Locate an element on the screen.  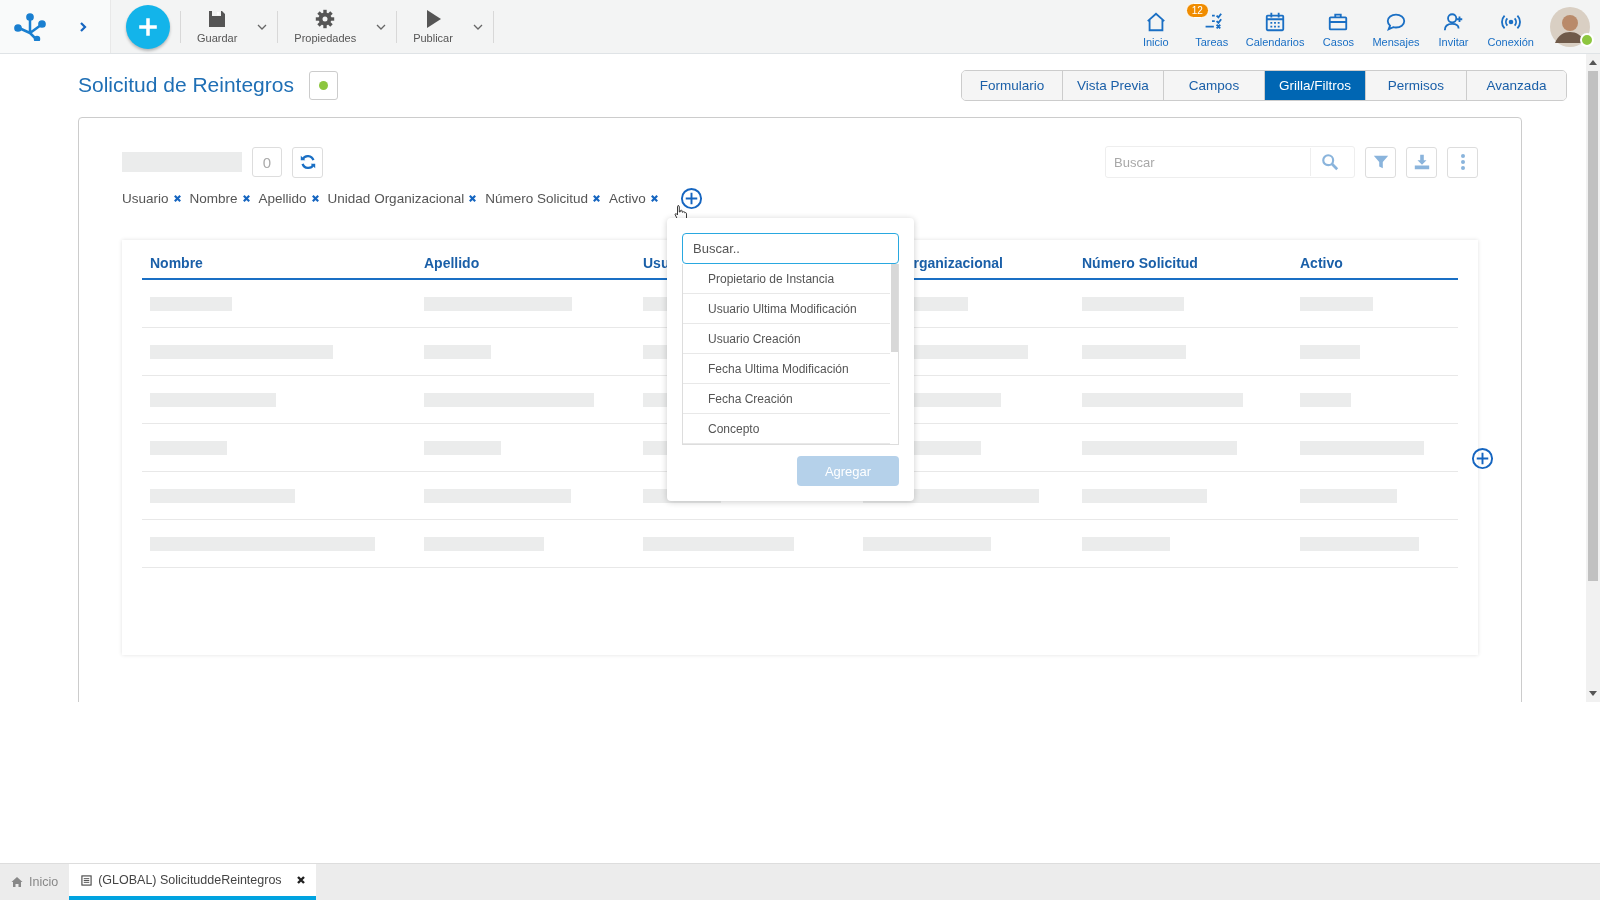
scrollbar is located at coordinates (894, 308).